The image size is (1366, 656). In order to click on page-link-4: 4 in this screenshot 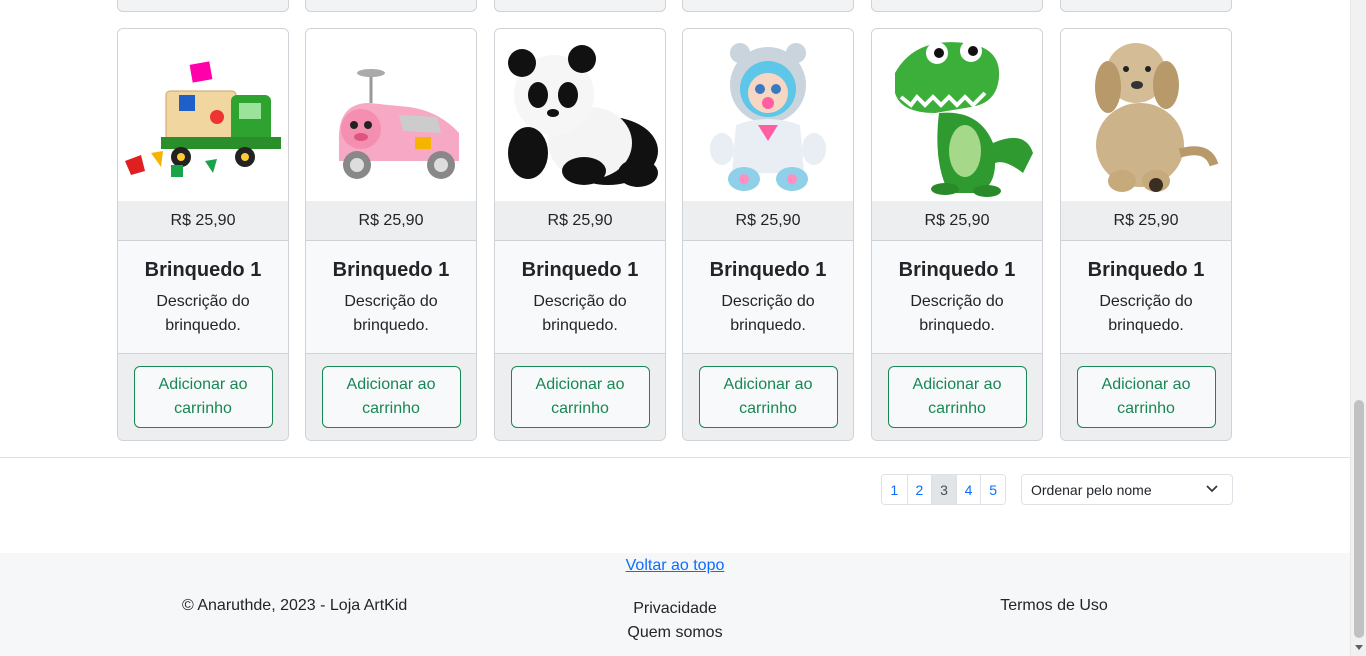, I will do `click(968, 489)`.